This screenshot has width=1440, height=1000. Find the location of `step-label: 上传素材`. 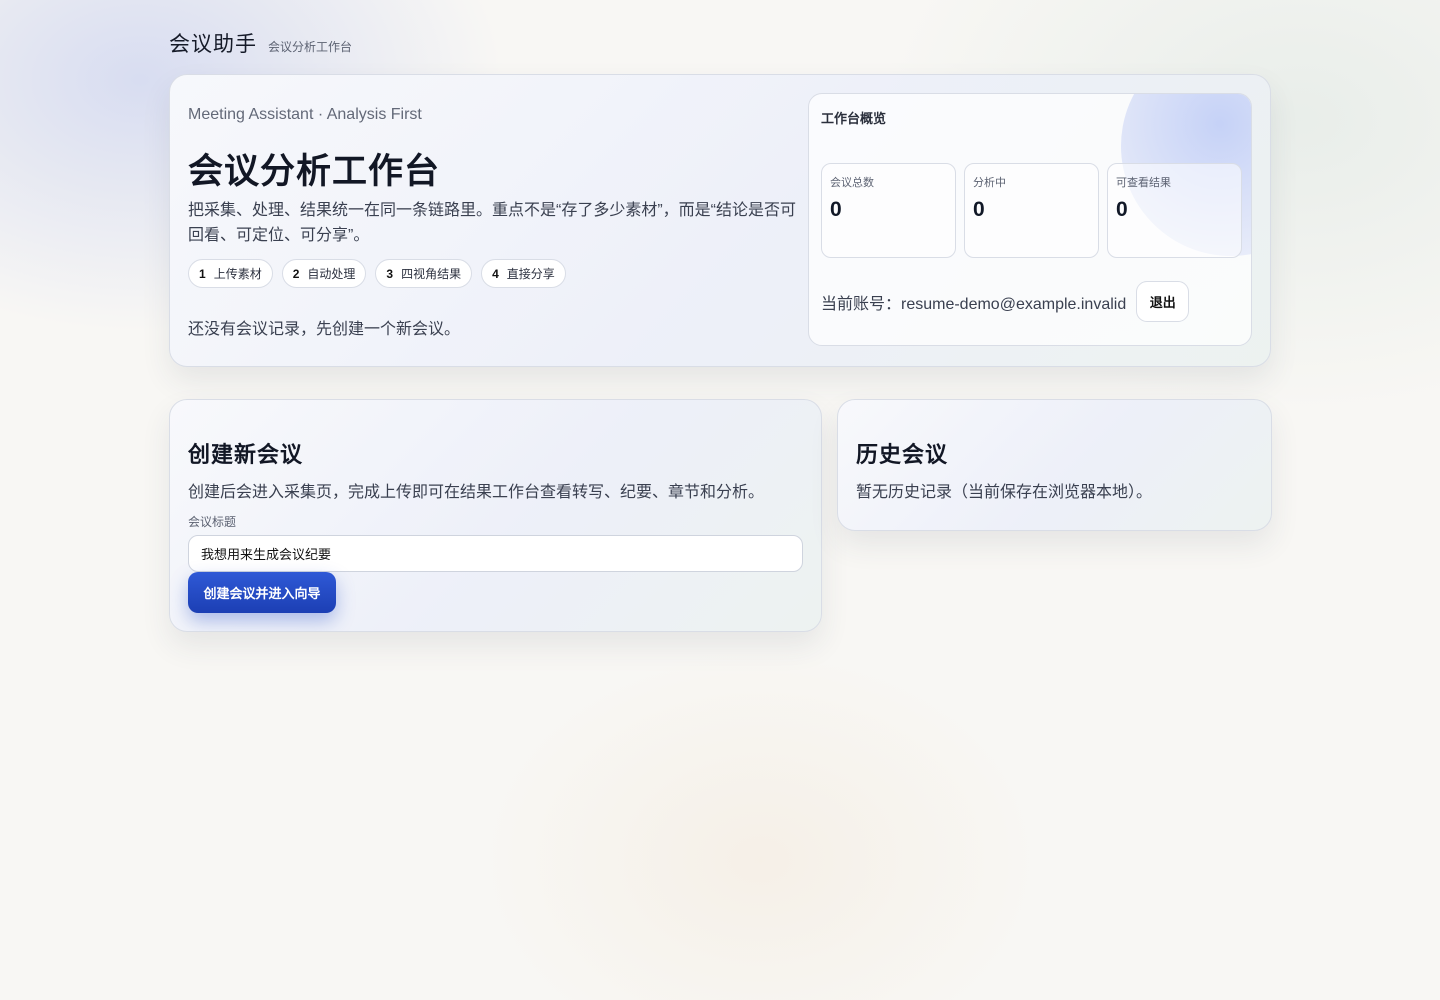

step-label: 上传素材 is located at coordinates (237, 274).